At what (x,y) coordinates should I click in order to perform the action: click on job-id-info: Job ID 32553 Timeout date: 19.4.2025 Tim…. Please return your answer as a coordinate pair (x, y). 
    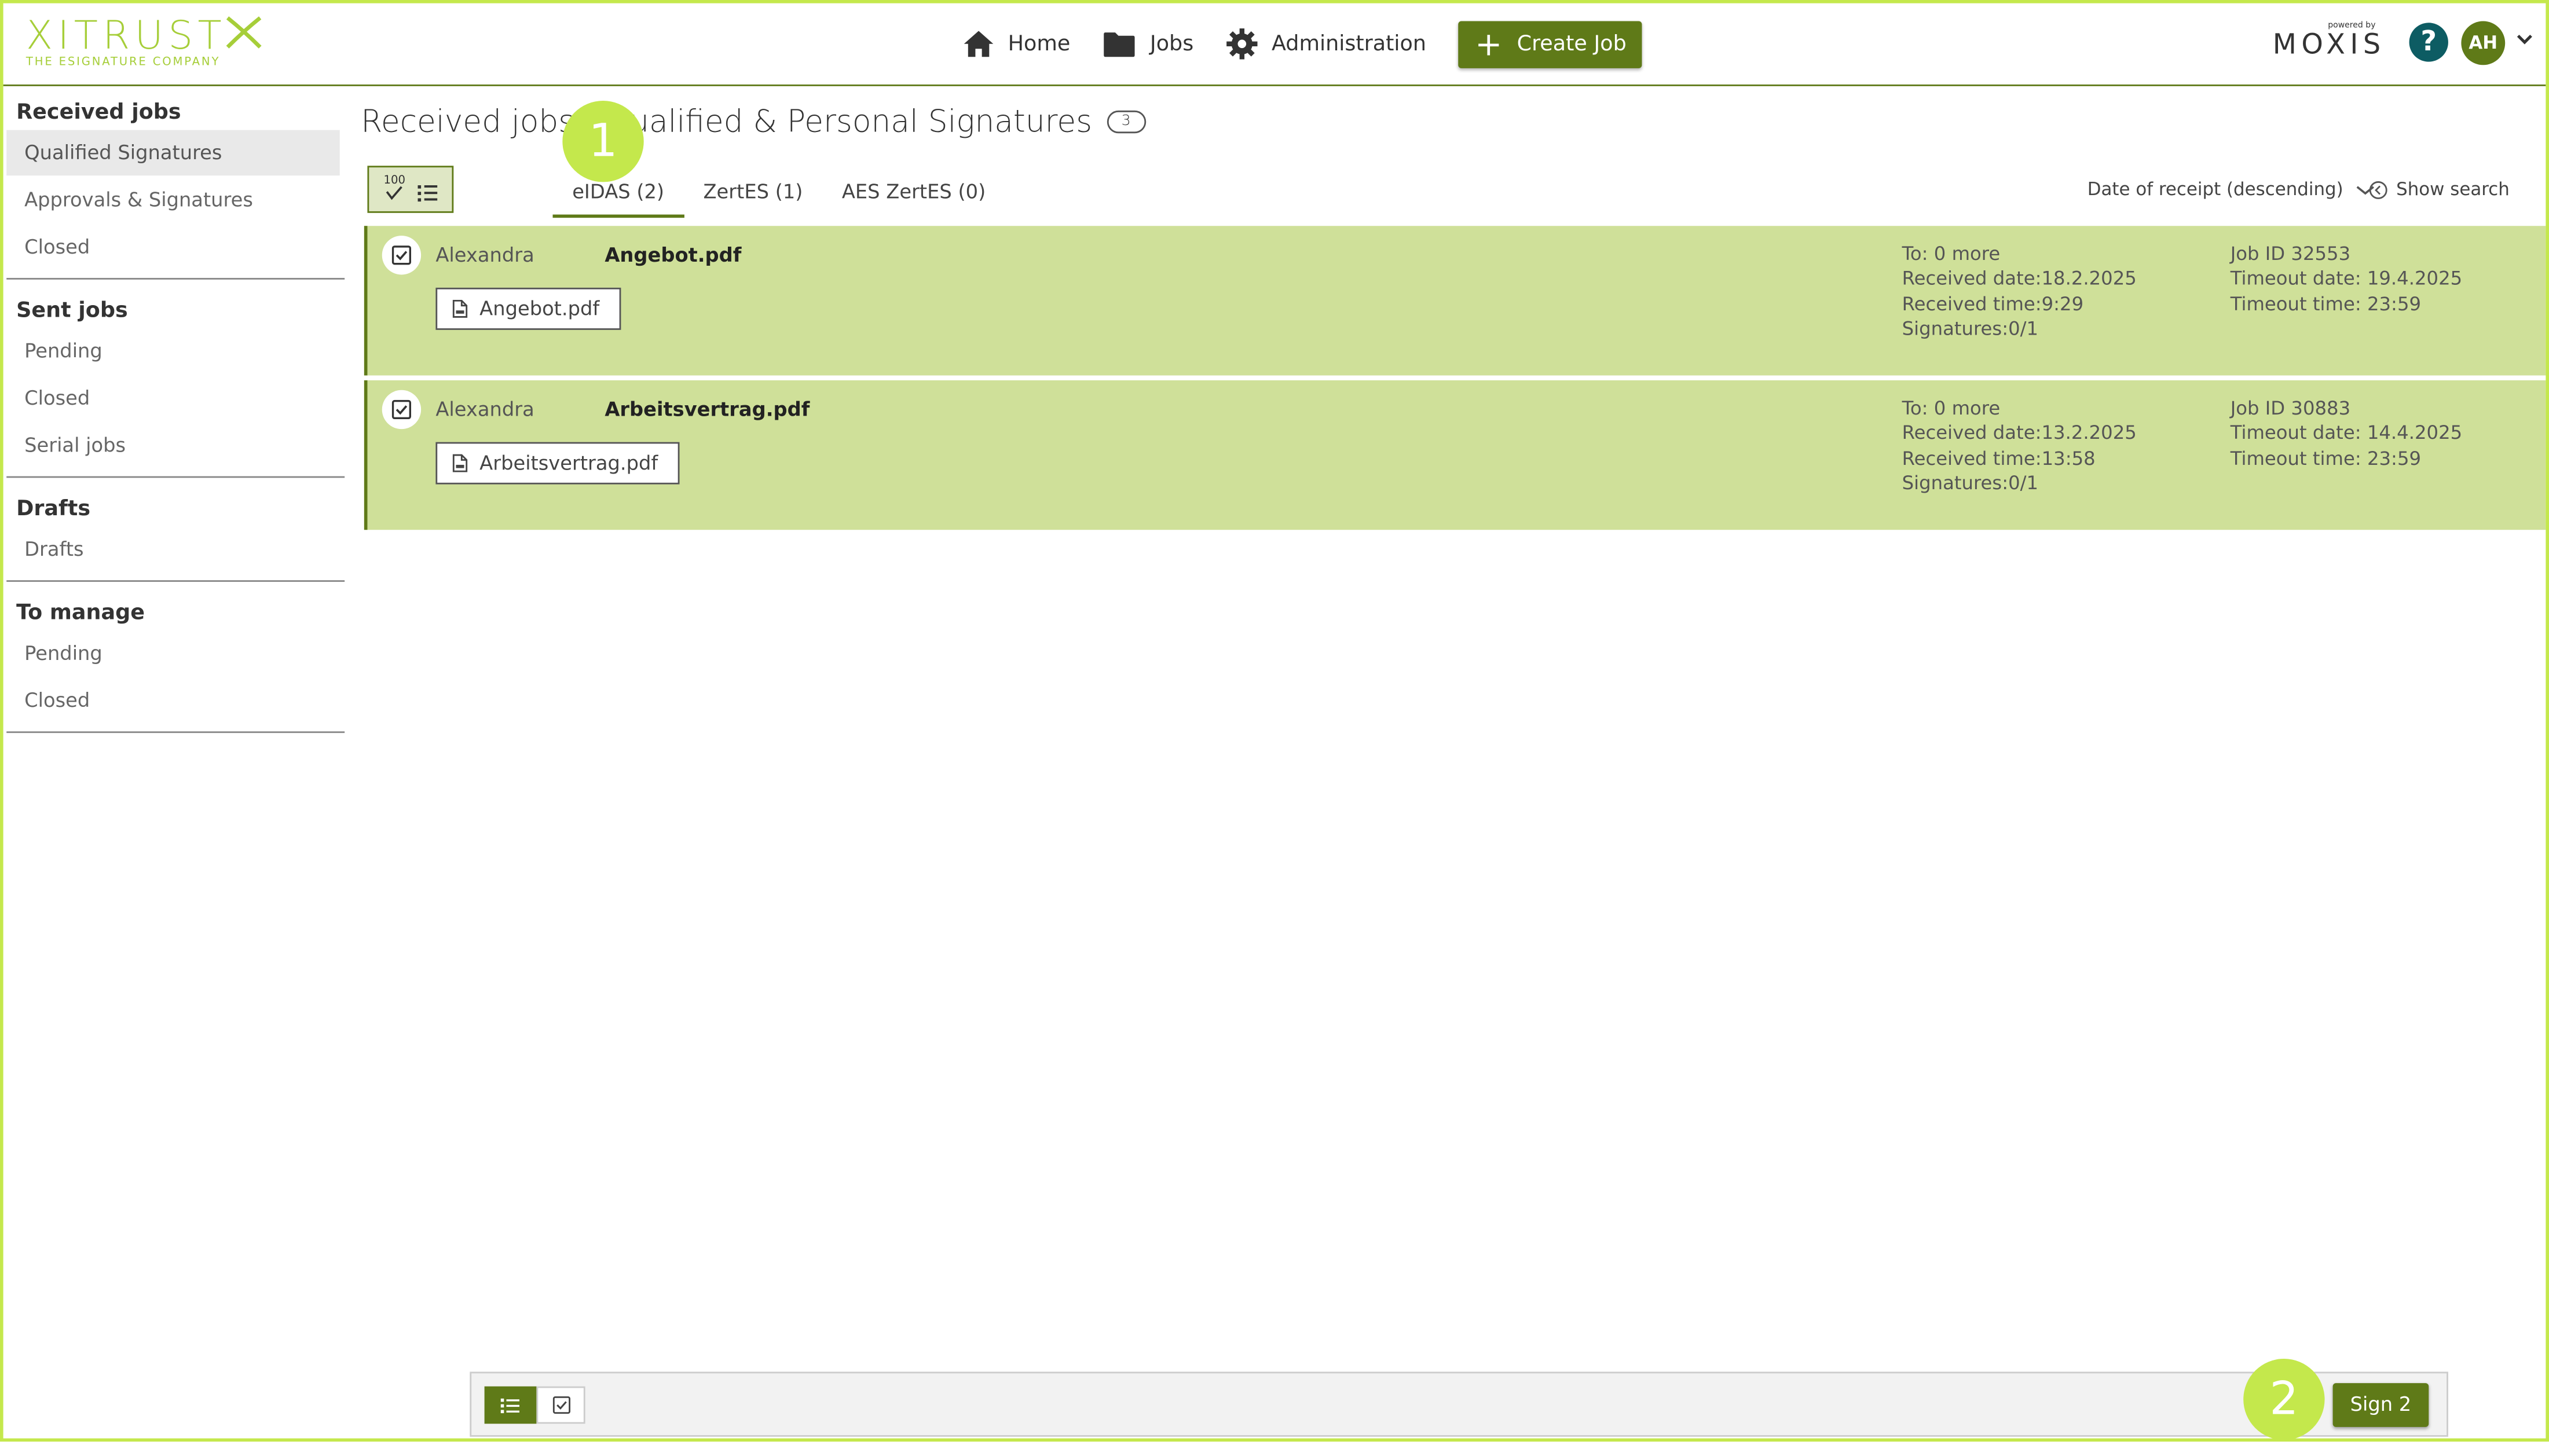
    Looking at the image, I should click on (2346, 279).